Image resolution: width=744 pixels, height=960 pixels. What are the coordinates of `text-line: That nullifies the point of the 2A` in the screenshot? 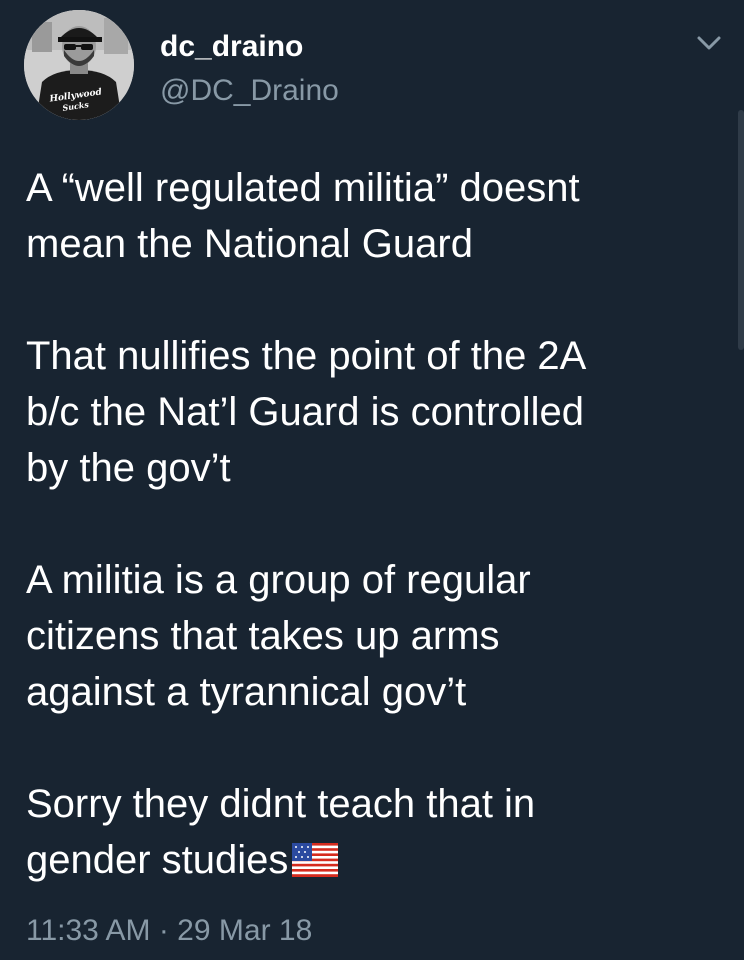 It's located at (306, 356).